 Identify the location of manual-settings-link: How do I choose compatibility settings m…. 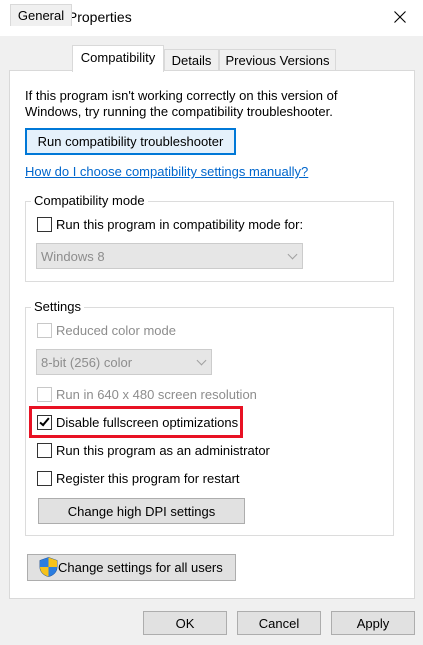
(166, 171).